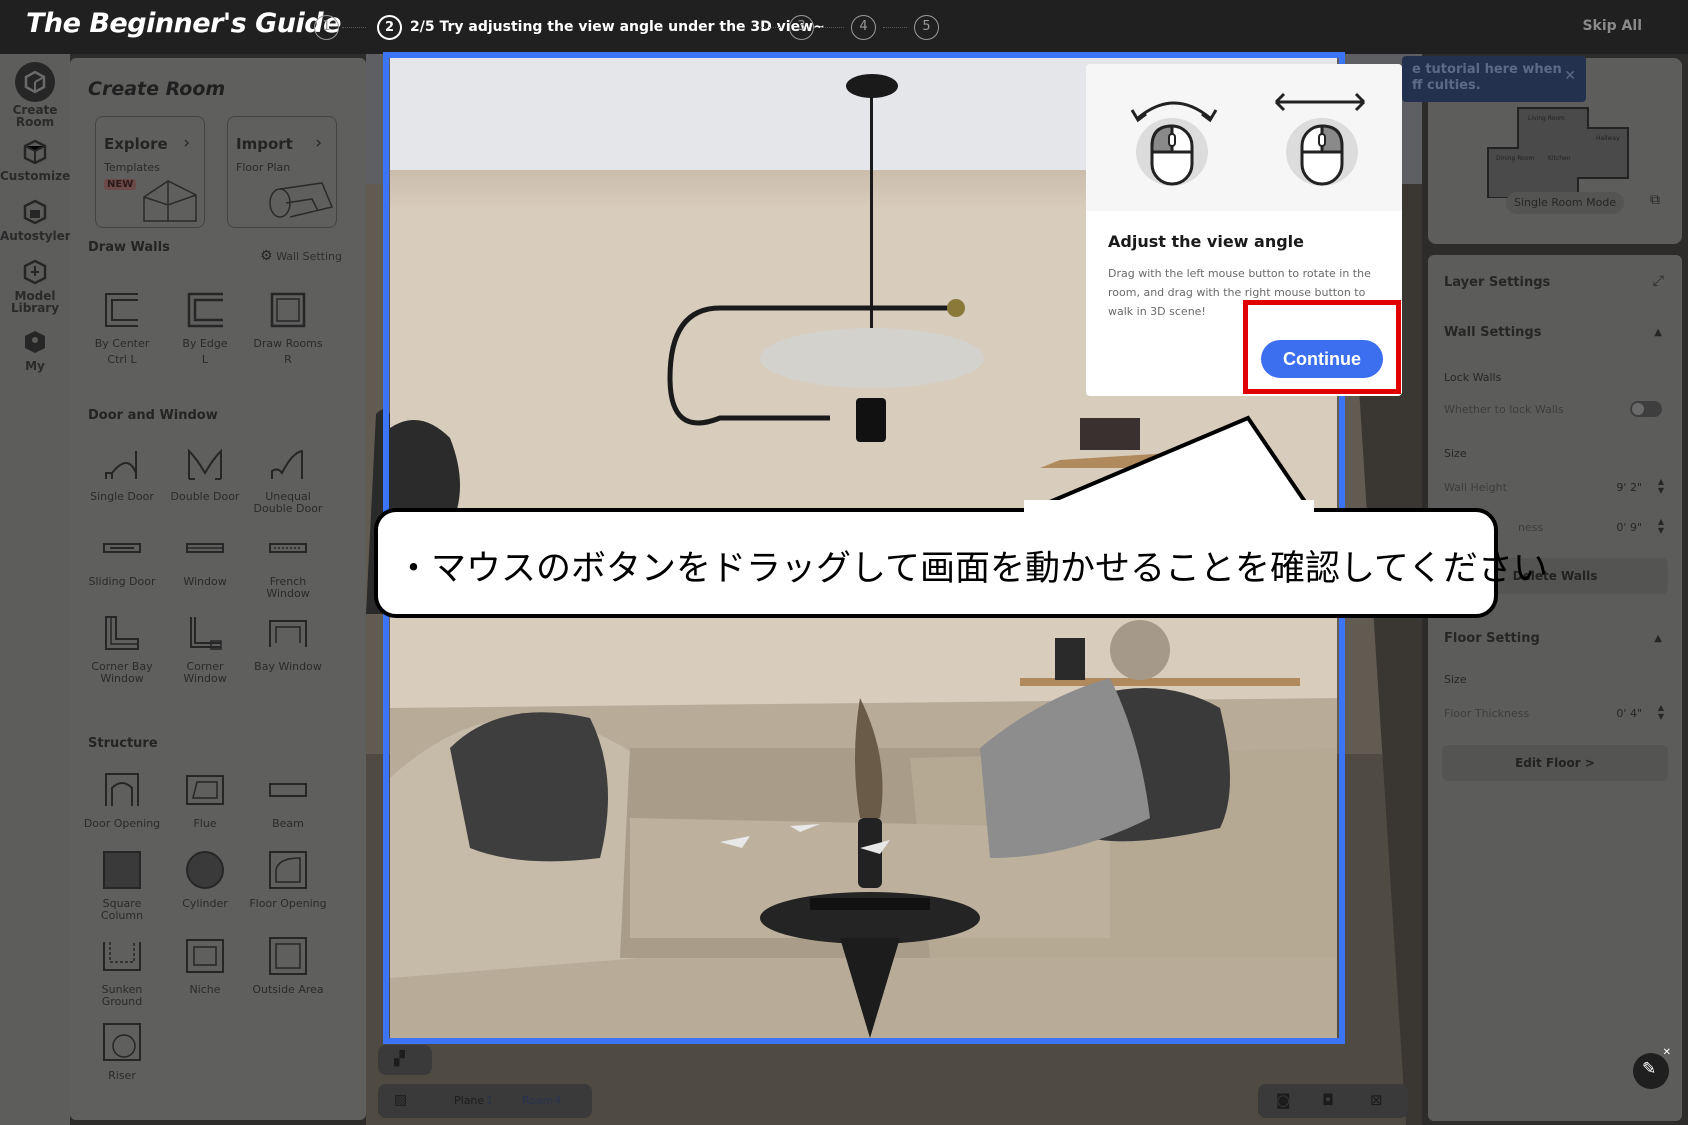 The image size is (1688, 1125). Describe the element at coordinates (35, 220) in the screenshot. I see `rail-autostyler: Autostyler` at that location.